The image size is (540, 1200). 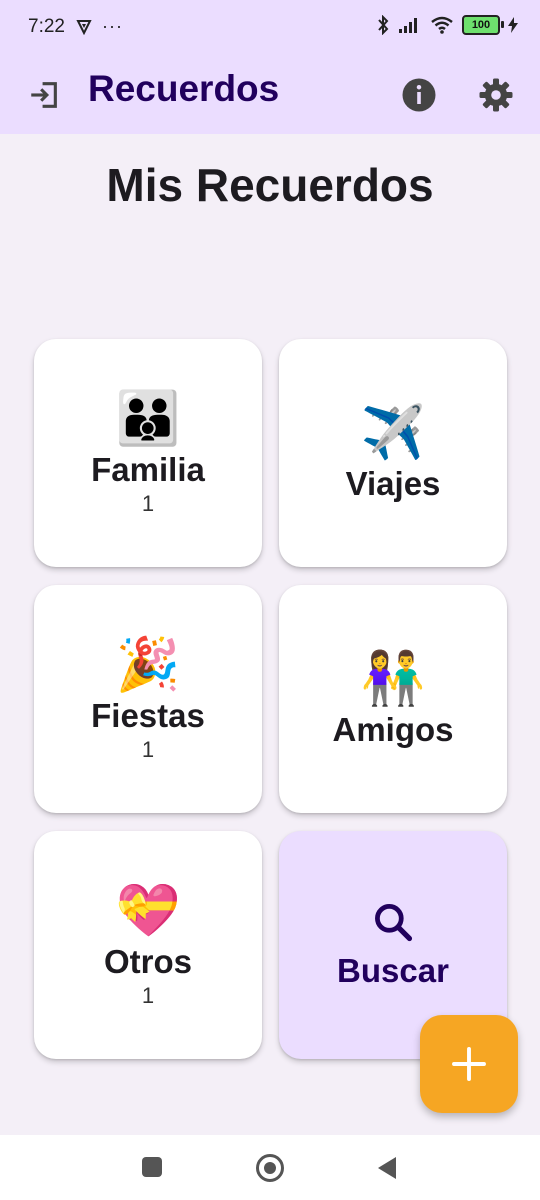 What do you see at coordinates (483, 25) in the screenshot?
I see `battery-icon: 100` at bounding box center [483, 25].